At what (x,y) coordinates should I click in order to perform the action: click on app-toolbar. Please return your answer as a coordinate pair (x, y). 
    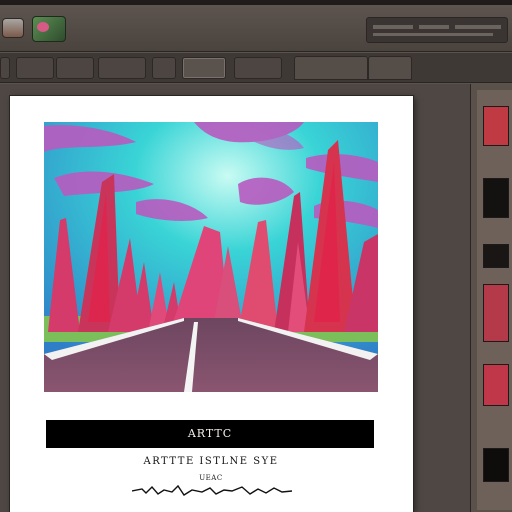
    Looking at the image, I should click on (256, 26).